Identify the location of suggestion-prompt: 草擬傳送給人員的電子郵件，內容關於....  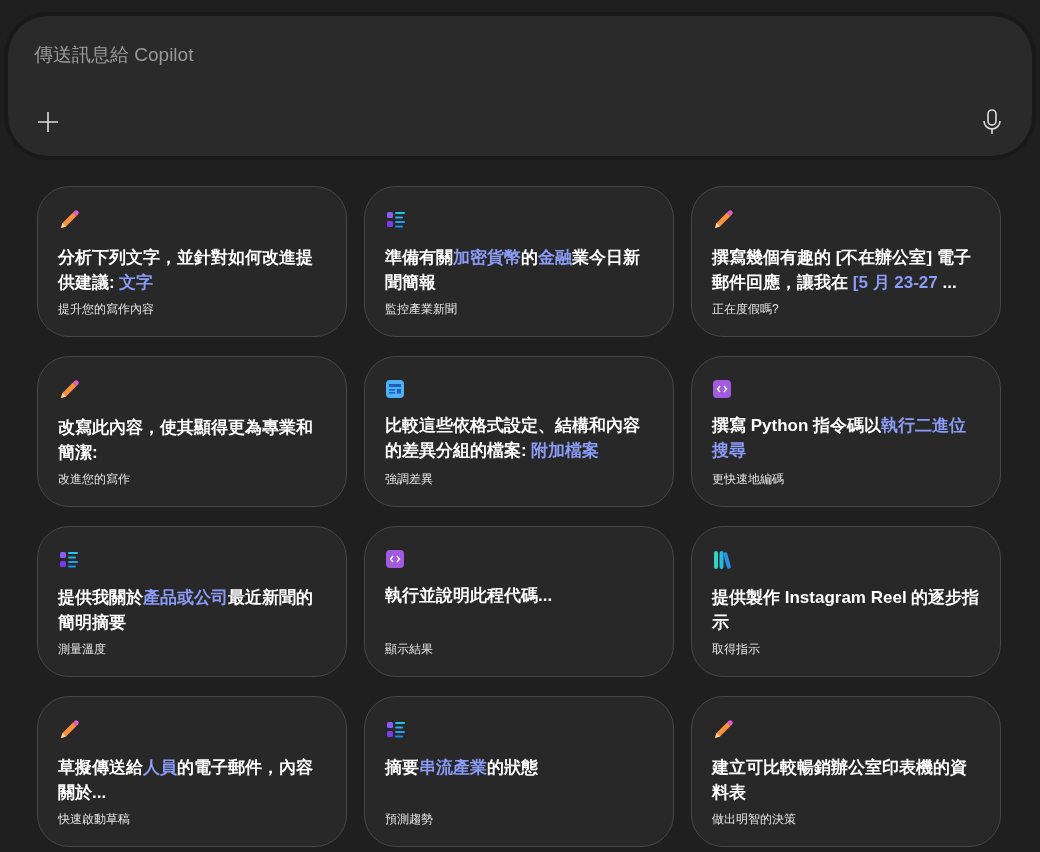
(186, 780).